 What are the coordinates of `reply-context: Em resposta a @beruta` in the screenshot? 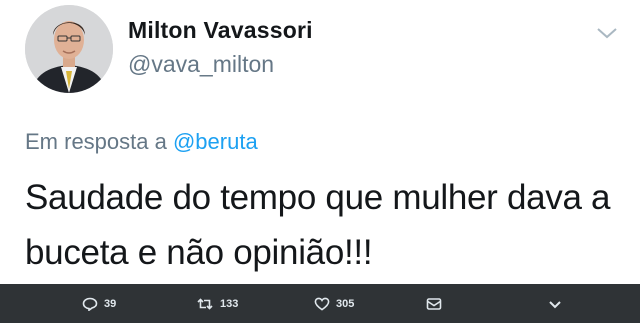 It's located at (141, 142).